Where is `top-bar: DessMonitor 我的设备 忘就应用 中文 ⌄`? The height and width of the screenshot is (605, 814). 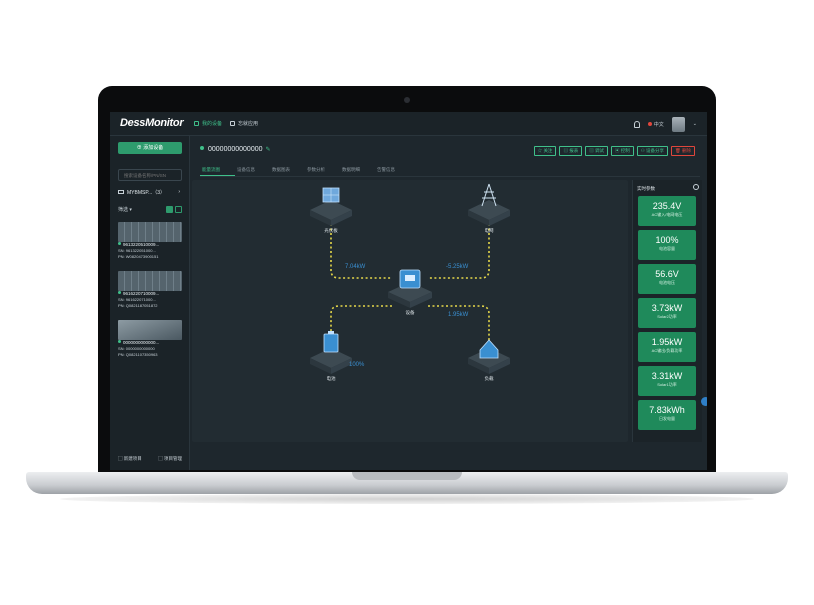
top-bar: DessMonitor 我的设备 忘就应用 中文 ⌄ is located at coordinates (408, 124).